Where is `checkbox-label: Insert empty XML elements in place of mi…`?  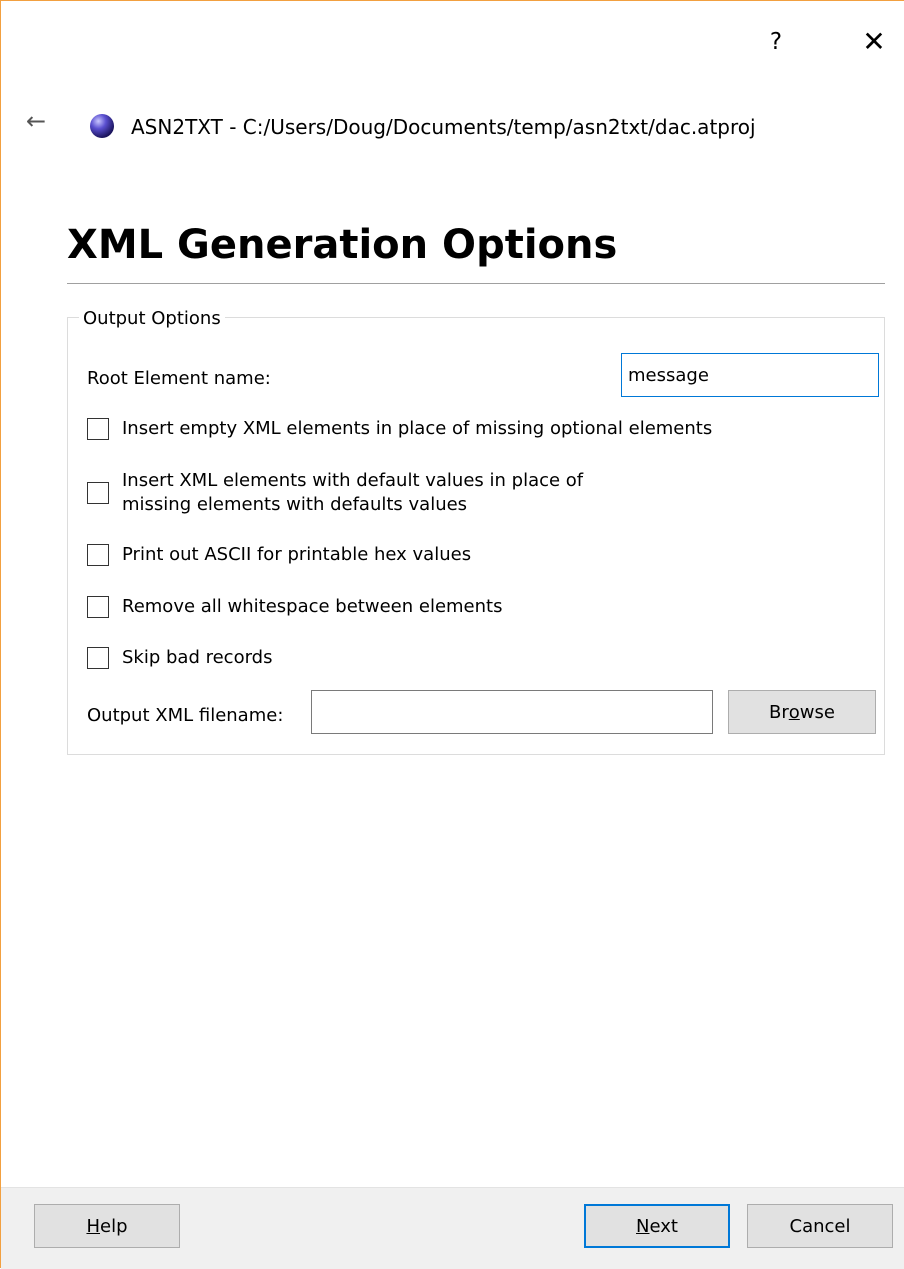
checkbox-label: Insert empty XML elements in place of mi… is located at coordinates (417, 428).